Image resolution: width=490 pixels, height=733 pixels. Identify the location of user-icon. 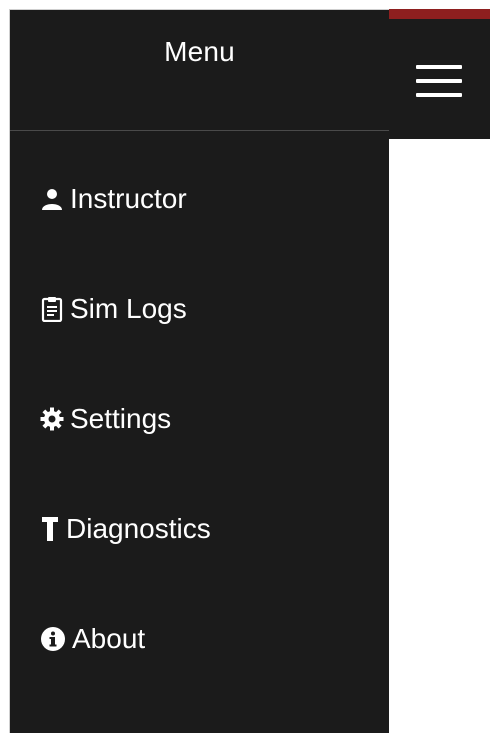
(52, 199).